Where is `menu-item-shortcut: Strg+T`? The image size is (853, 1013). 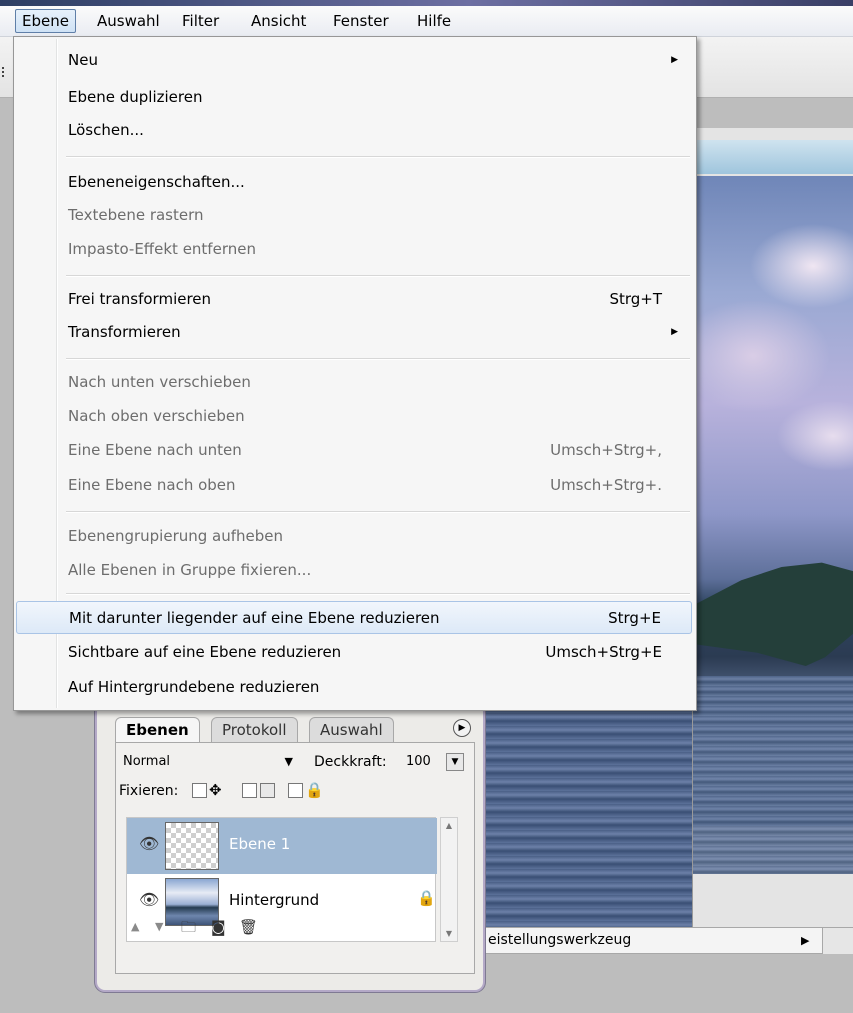 menu-item-shortcut: Strg+T is located at coordinates (635, 299).